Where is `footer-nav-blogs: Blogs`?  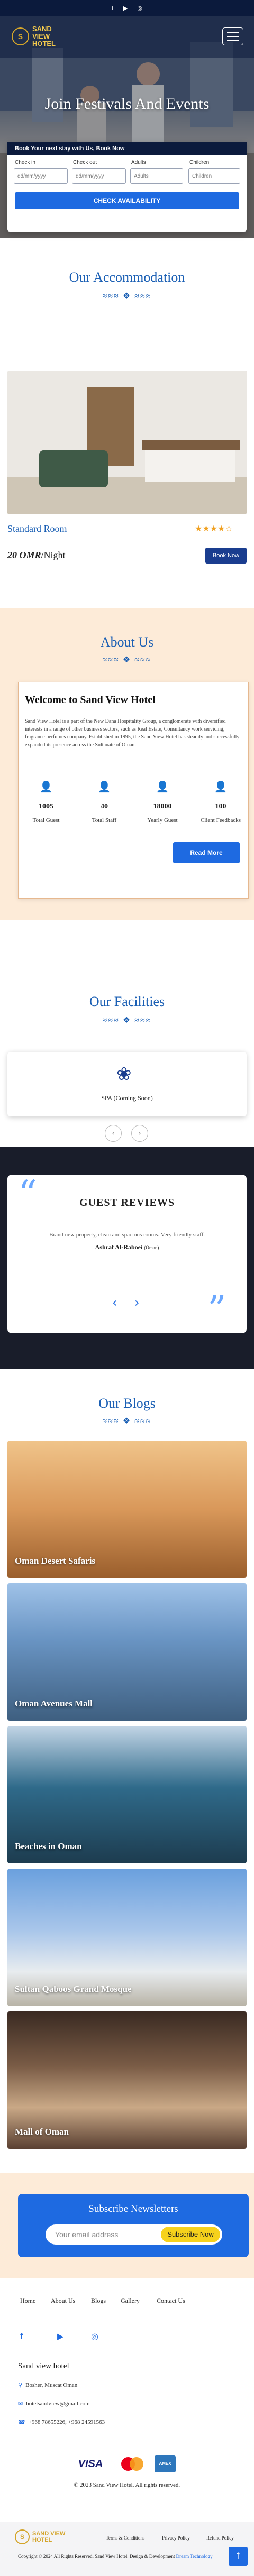 footer-nav-blogs: Blogs is located at coordinates (98, 2301).